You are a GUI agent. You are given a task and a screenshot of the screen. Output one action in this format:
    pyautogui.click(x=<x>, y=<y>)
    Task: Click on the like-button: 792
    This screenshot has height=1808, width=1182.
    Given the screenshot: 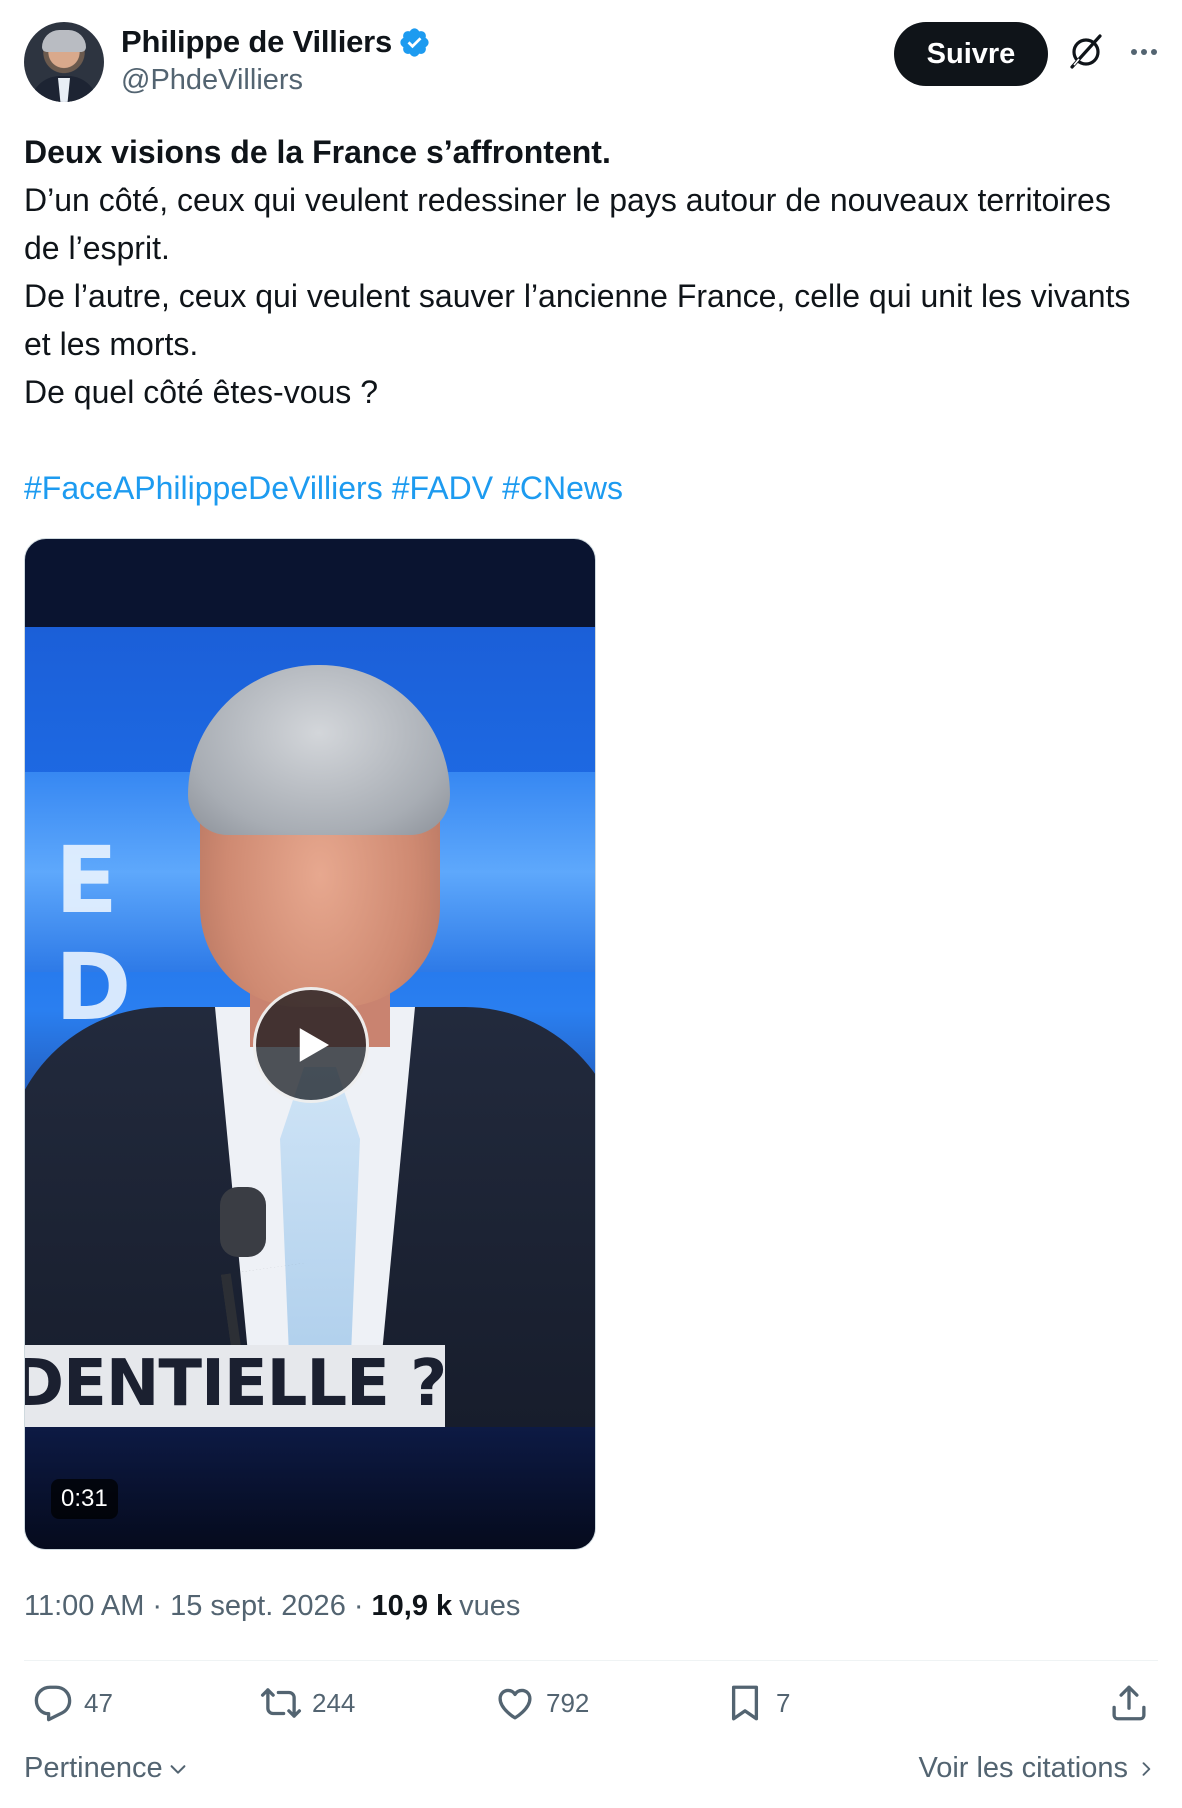 What is the action you would take?
    pyautogui.click(x=541, y=1703)
    